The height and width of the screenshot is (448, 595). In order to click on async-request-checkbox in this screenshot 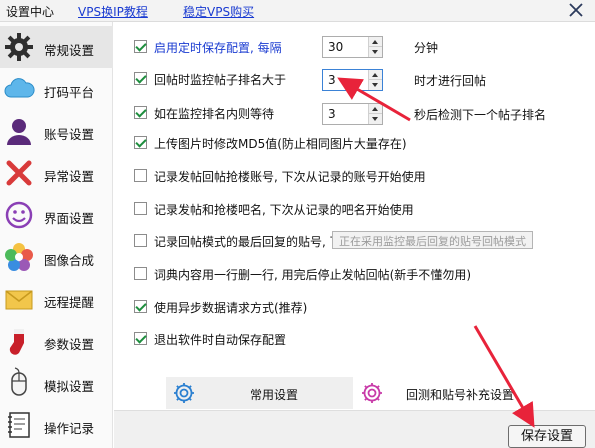, I will do `click(140, 306)`.